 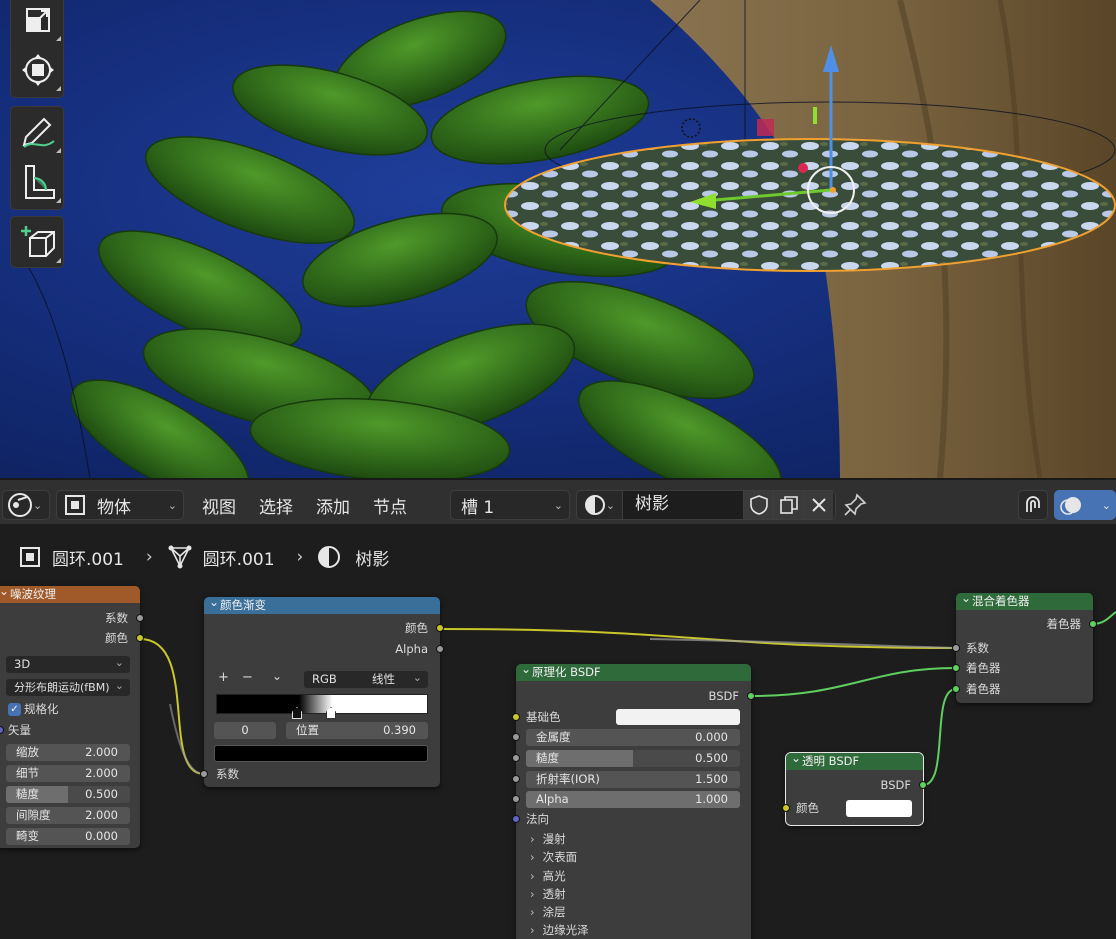 I want to click on input-roughness-socket, so click(x=516, y=758).